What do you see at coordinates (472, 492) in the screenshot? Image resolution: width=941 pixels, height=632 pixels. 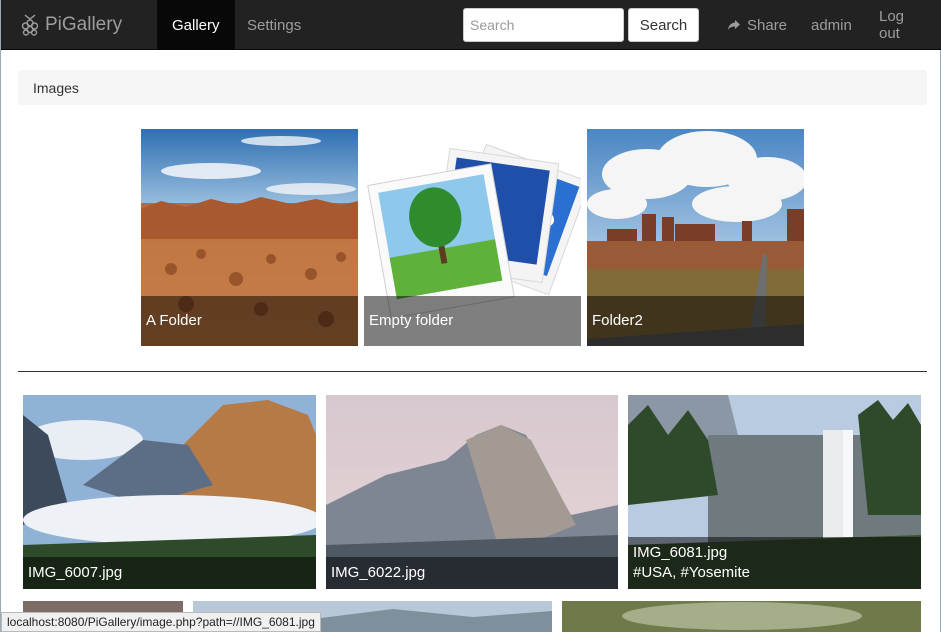 I see `photo-tile: IMG_6022.jpg` at bounding box center [472, 492].